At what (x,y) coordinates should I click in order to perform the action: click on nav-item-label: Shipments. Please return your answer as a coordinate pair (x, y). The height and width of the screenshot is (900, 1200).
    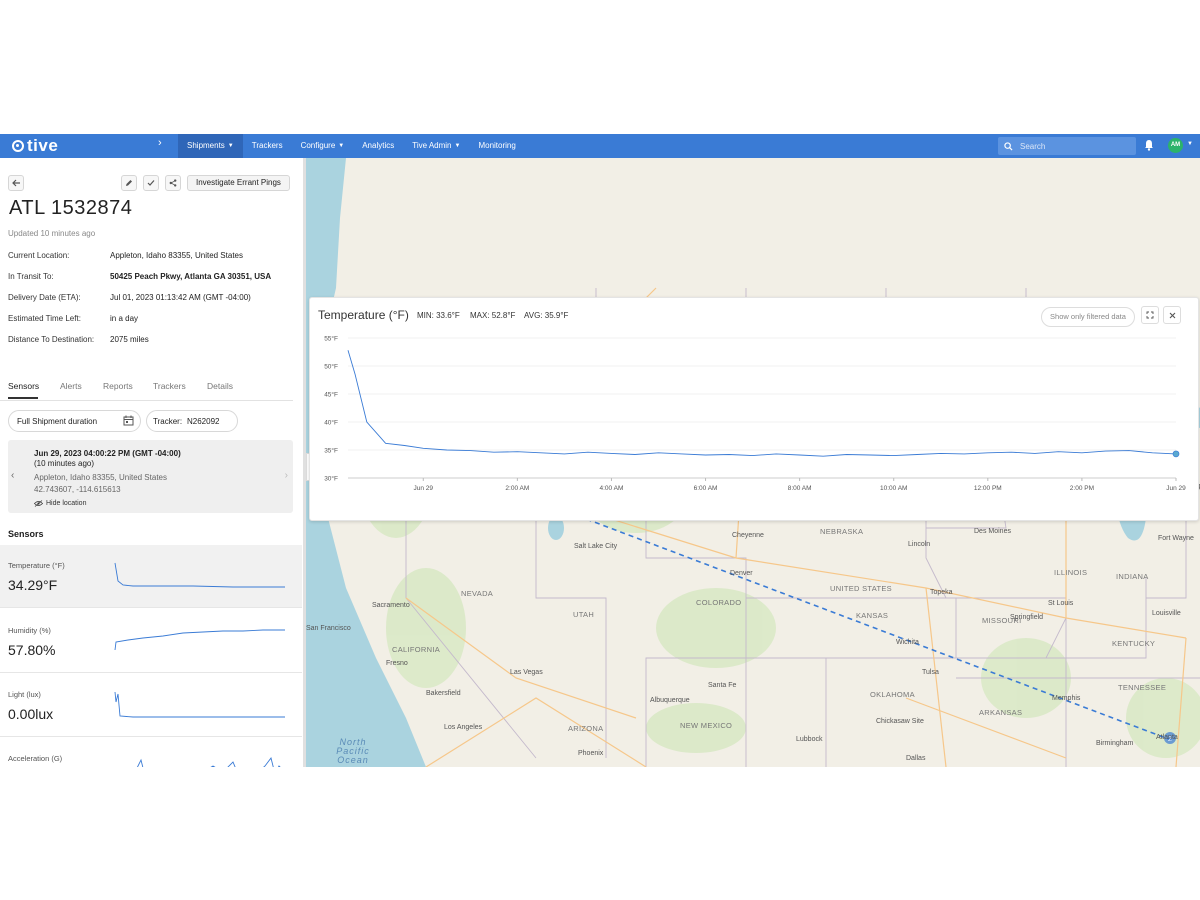
    Looking at the image, I should click on (206, 145).